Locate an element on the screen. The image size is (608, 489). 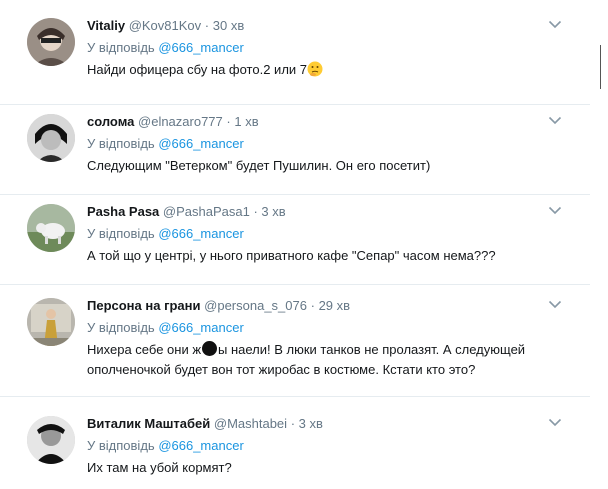
tweet-text: Найди офицера сбу на фото.2 или 7 is located at coordinates (322, 70).